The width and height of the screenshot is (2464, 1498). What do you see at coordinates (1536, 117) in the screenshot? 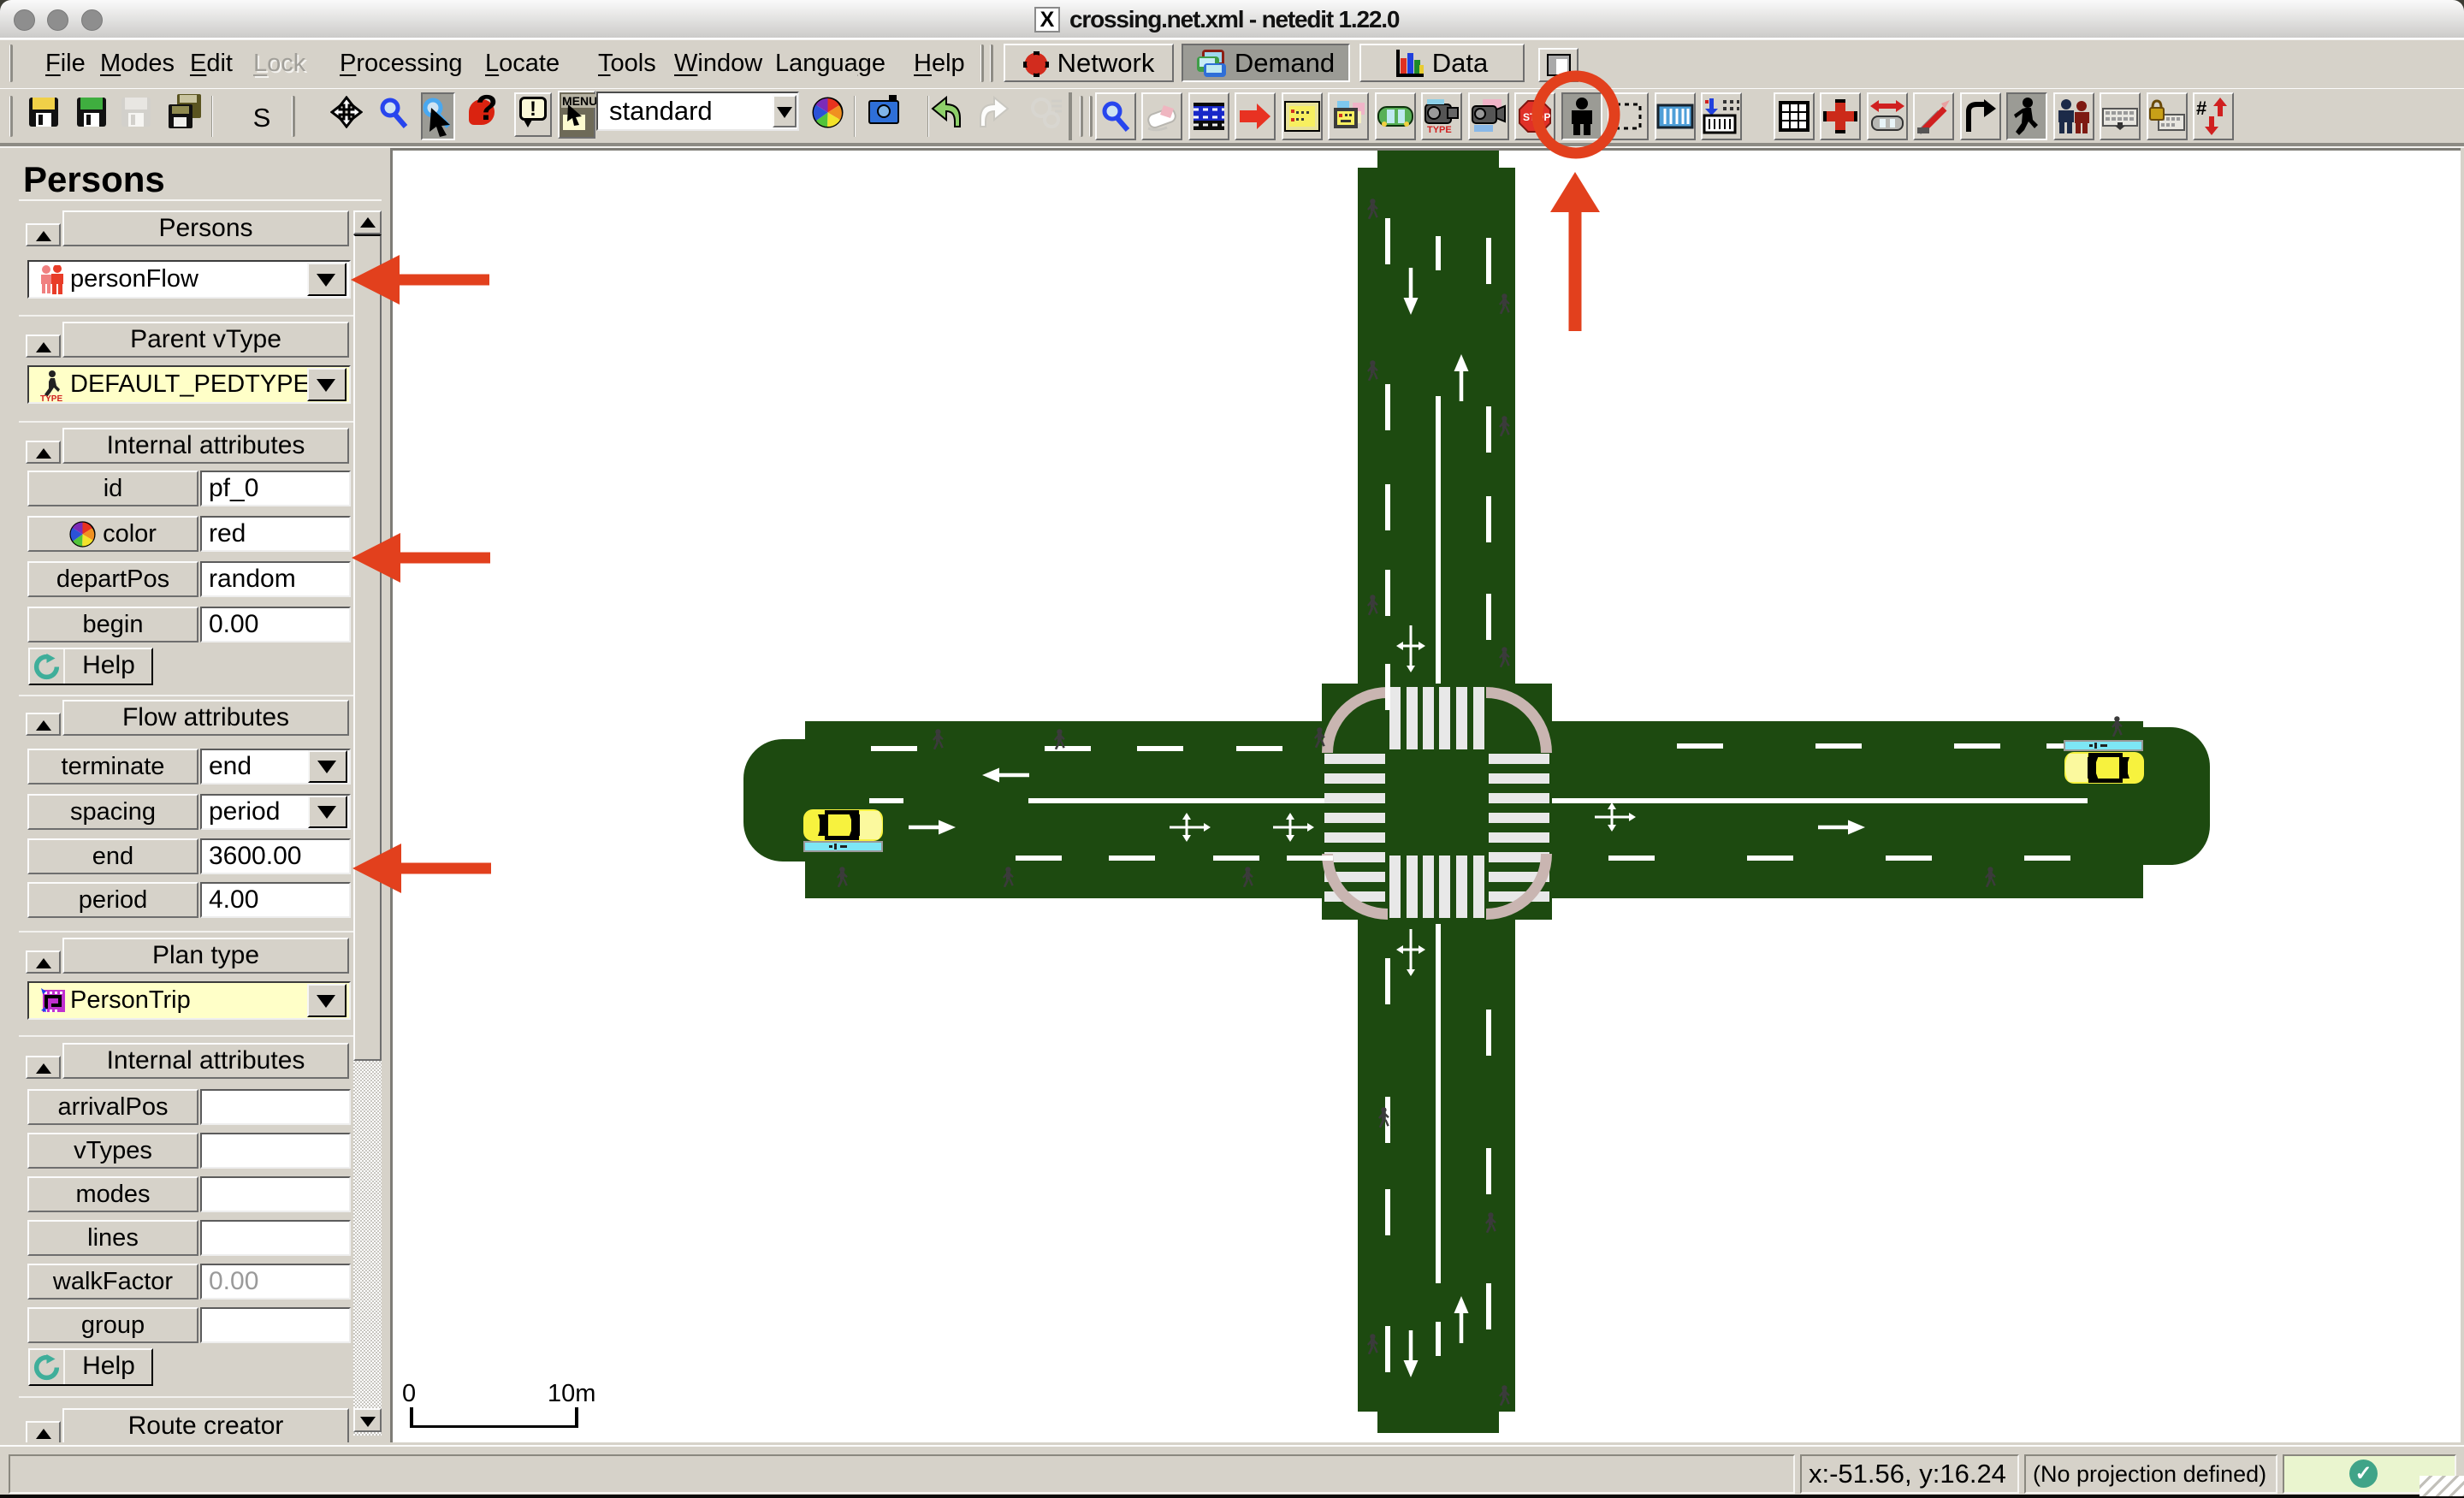
I see `svg-text: STOP` at bounding box center [1536, 117].